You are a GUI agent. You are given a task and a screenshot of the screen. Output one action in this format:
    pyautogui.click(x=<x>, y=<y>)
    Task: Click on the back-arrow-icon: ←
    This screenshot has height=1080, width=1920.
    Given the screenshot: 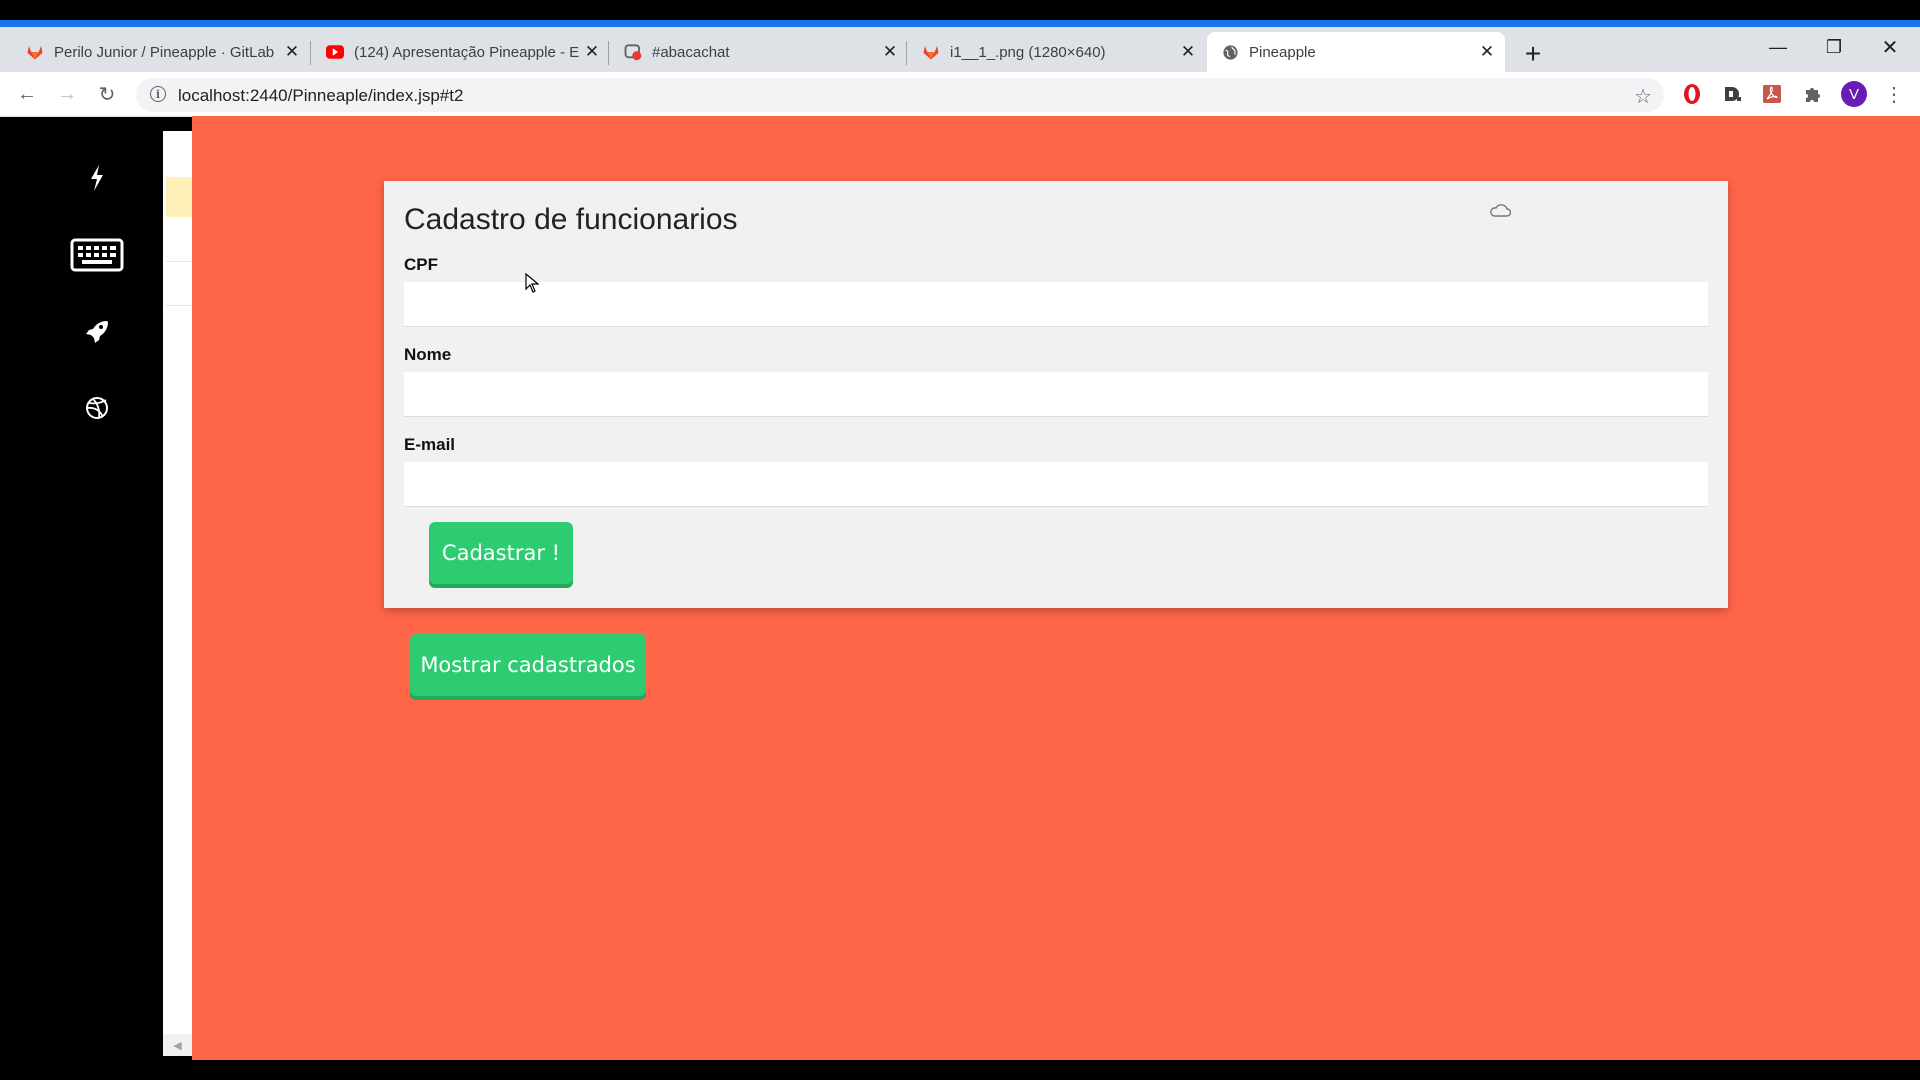 What is the action you would take?
    pyautogui.click(x=27, y=94)
    